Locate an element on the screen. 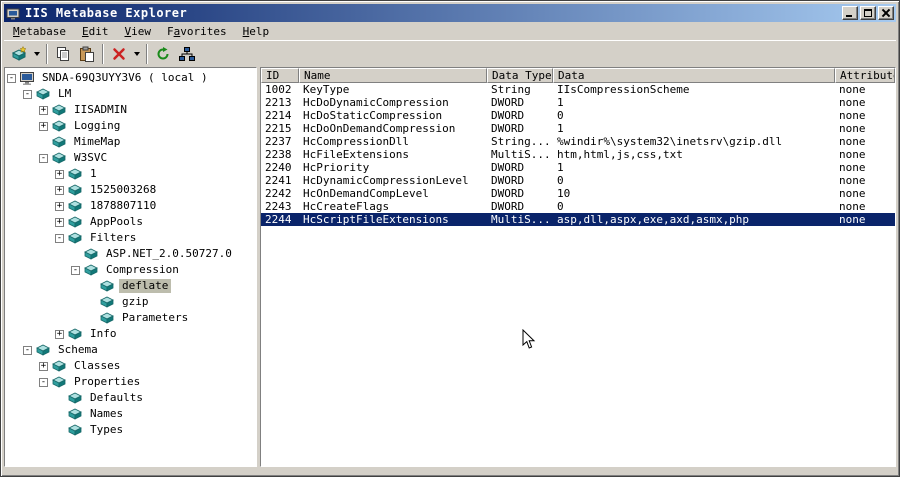  title-bar: IIS Metabase Explorer is located at coordinates (450, 13).